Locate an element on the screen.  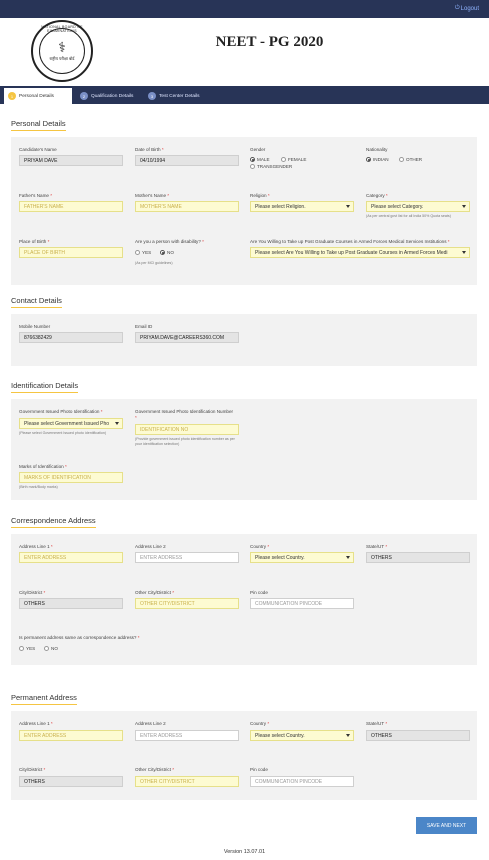
gender-transgender-radio: TRANSGENDER is located at coordinates (271, 166).